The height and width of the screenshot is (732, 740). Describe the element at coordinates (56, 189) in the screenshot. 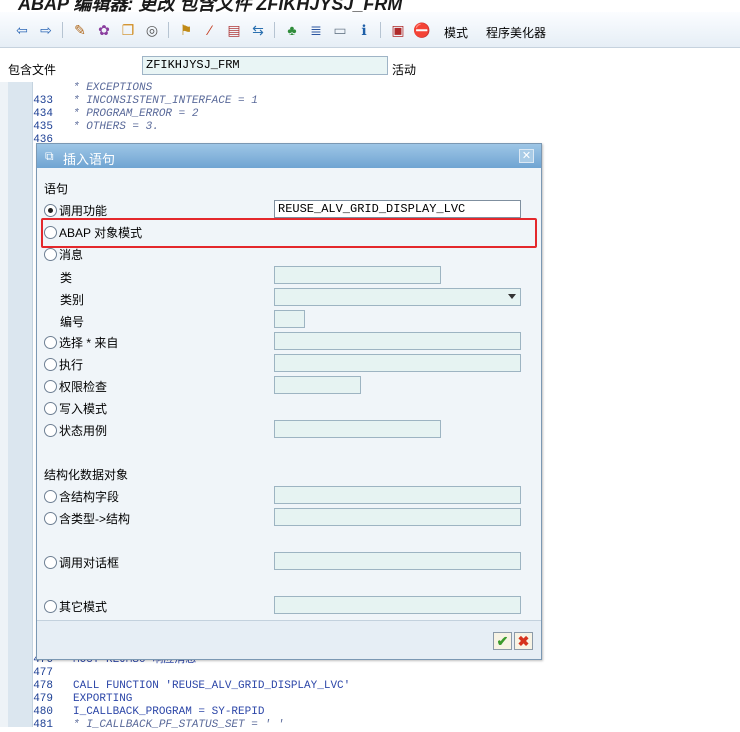

I see `group-label-statement: 语句` at that location.